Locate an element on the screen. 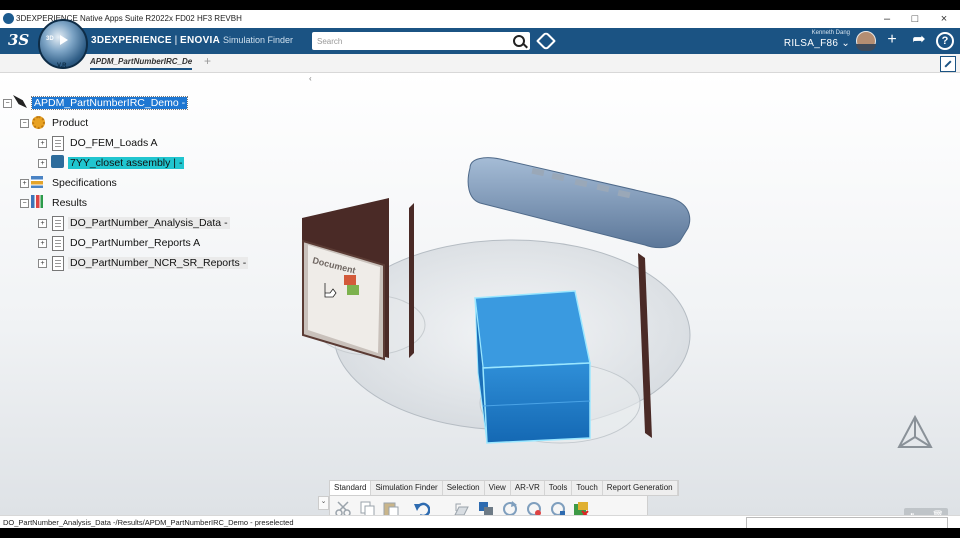  tree-node-specifications: Specifications is located at coordinates (84, 183).